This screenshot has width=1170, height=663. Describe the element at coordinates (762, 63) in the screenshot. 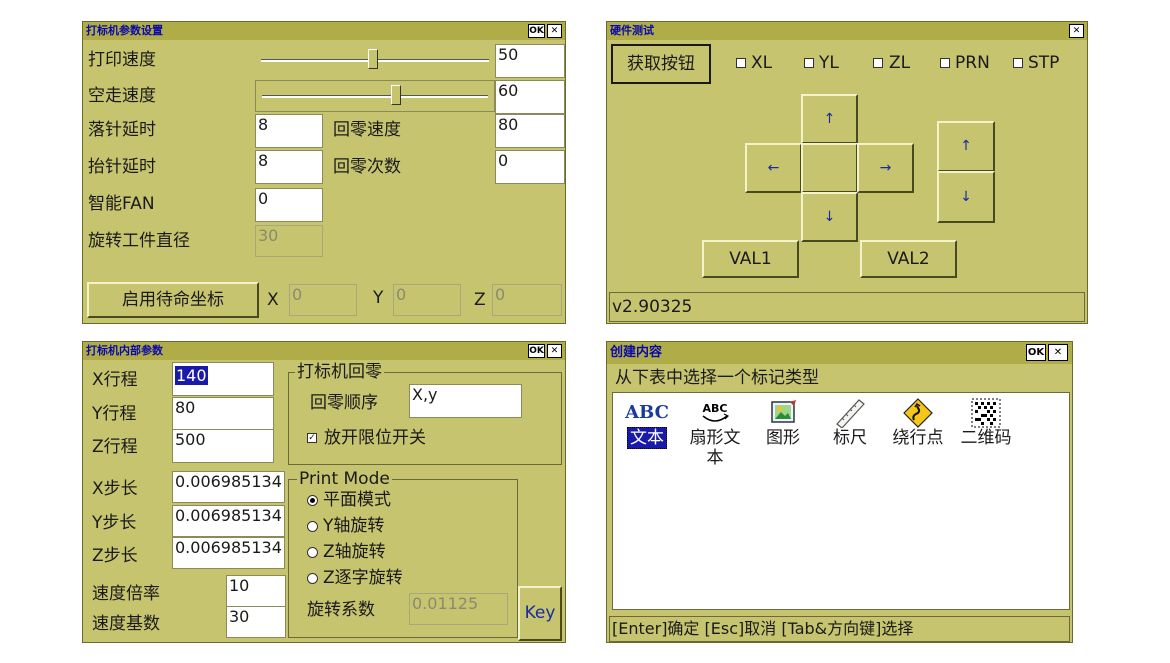

I see `xl-label: XL` at that location.